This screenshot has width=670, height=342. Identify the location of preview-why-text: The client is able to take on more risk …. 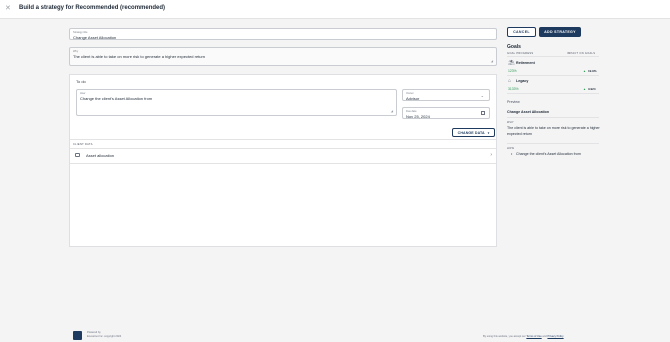
(553, 131).